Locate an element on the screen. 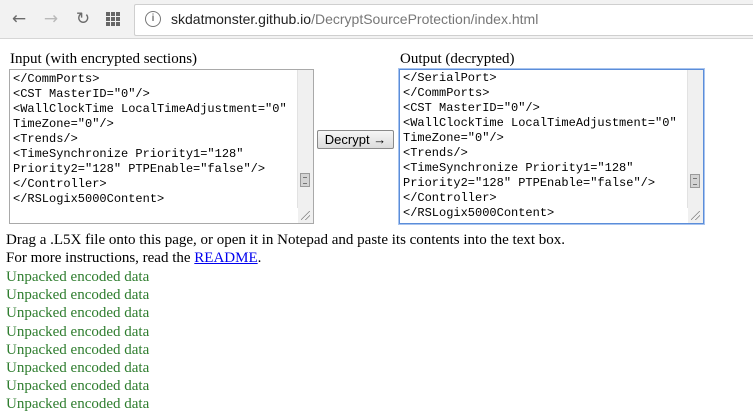 The image size is (753, 414). reload-icon: ↻ is located at coordinates (83, 19).